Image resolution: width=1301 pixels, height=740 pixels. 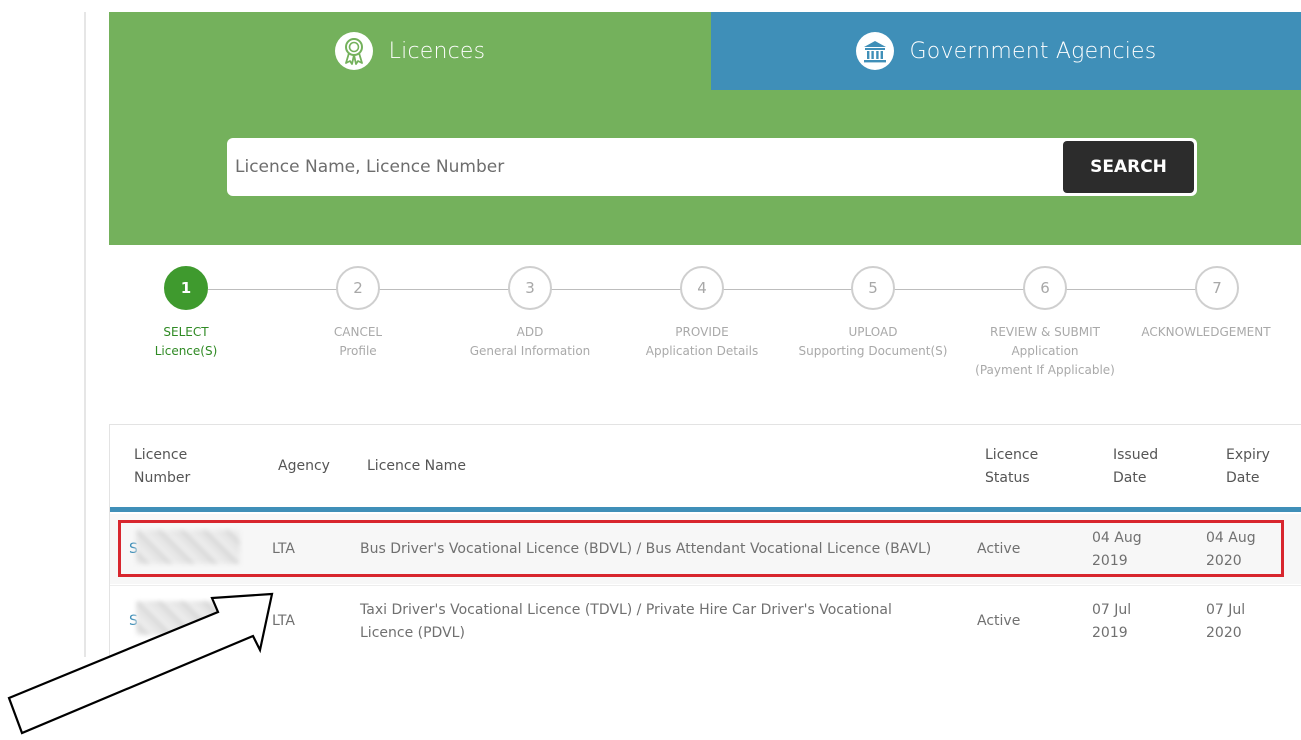 I want to click on pointer-arrow-icon, so click(x=140, y=663).